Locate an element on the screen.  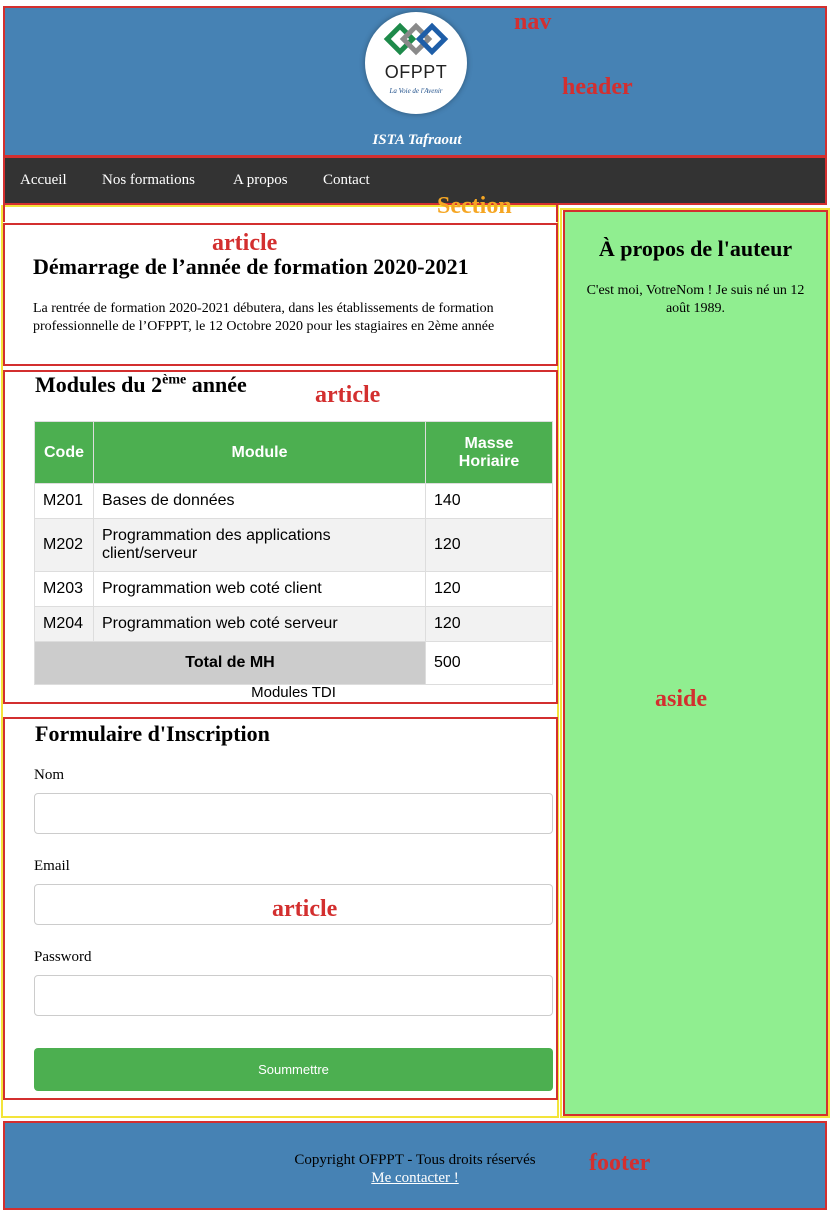
password-input is located at coordinates (293, 995).